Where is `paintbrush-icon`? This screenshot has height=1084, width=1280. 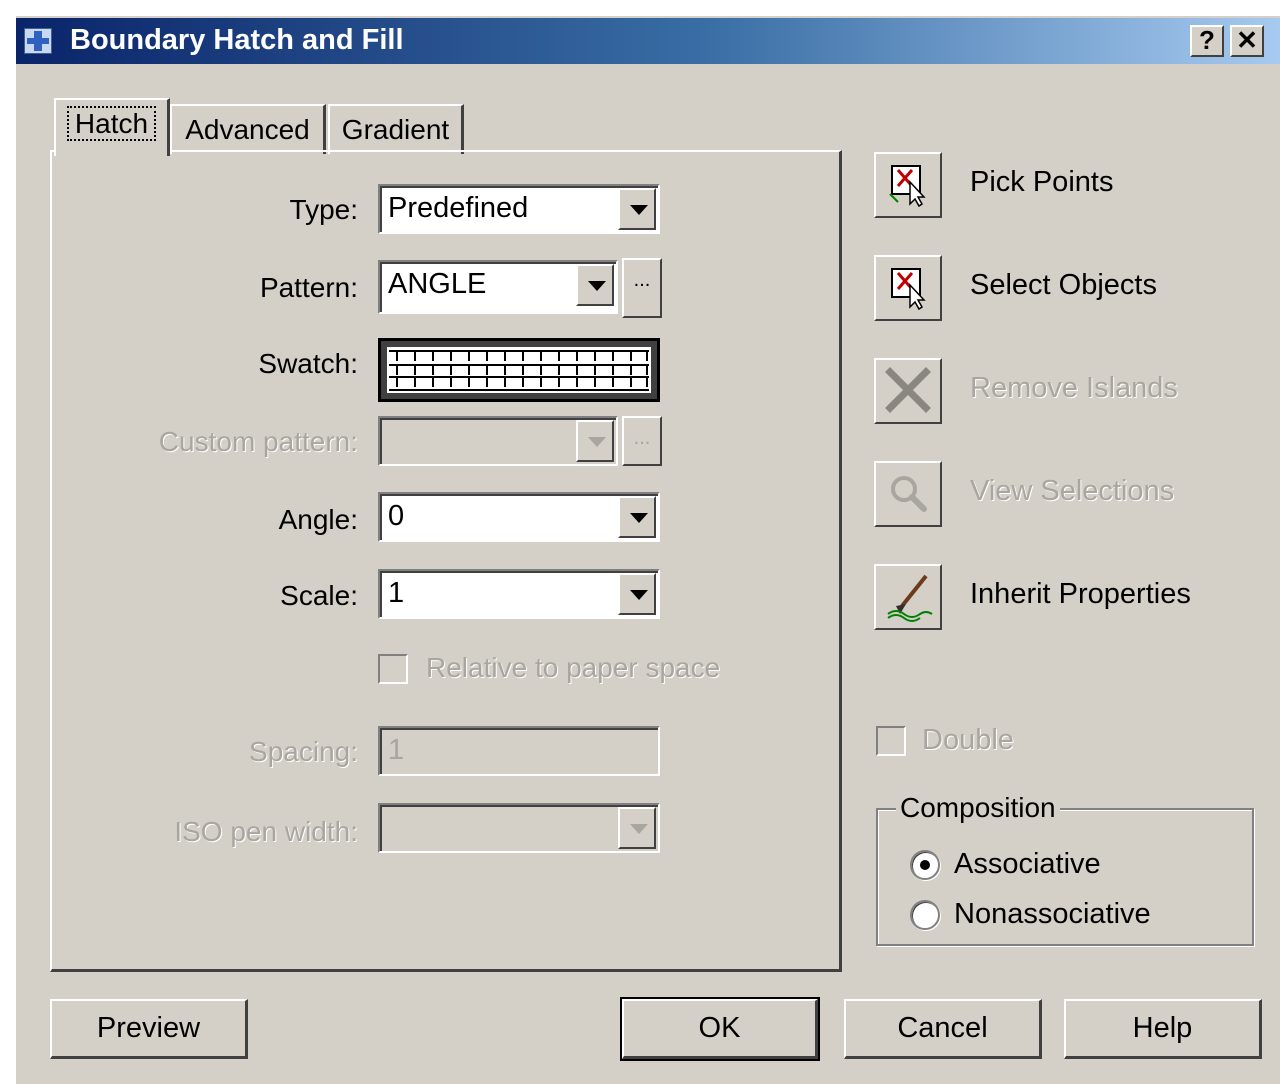
paintbrush-icon is located at coordinates (910, 598).